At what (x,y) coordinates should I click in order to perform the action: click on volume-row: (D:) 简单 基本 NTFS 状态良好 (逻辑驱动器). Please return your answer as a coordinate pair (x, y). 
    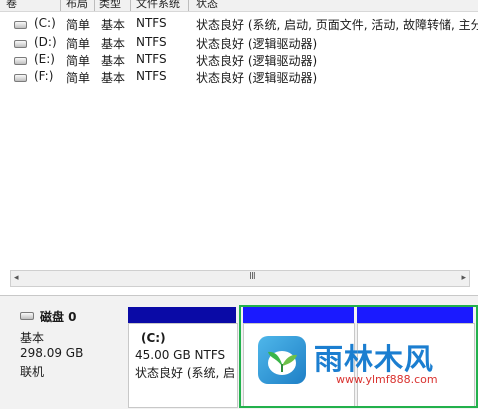
    Looking at the image, I should click on (239, 42).